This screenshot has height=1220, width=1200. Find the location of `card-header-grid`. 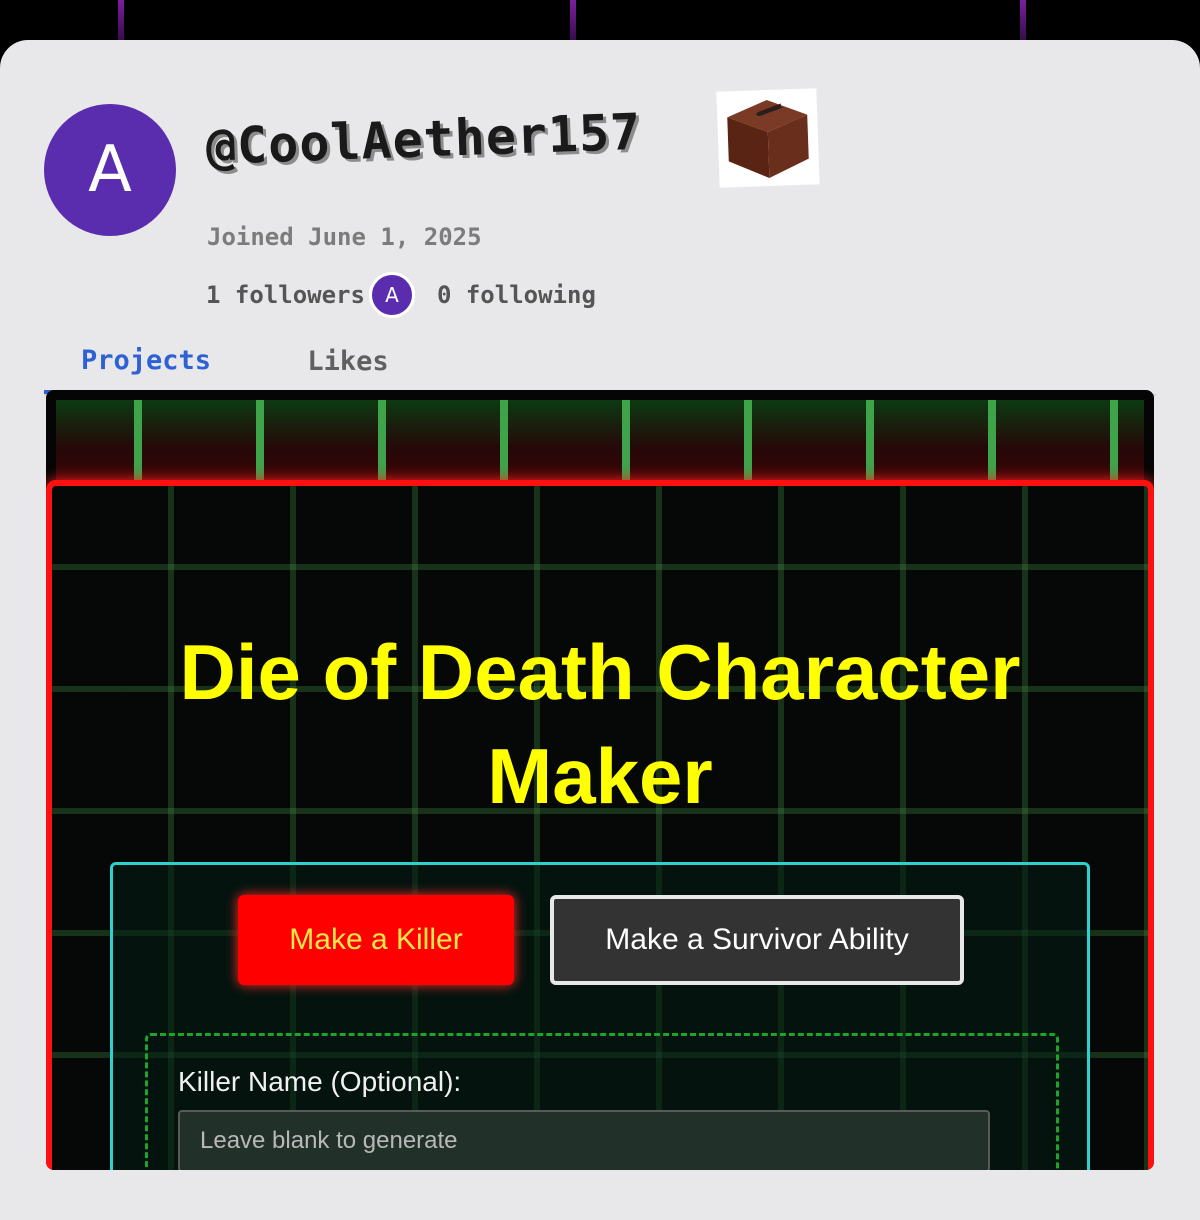

card-header-grid is located at coordinates (600, 440).